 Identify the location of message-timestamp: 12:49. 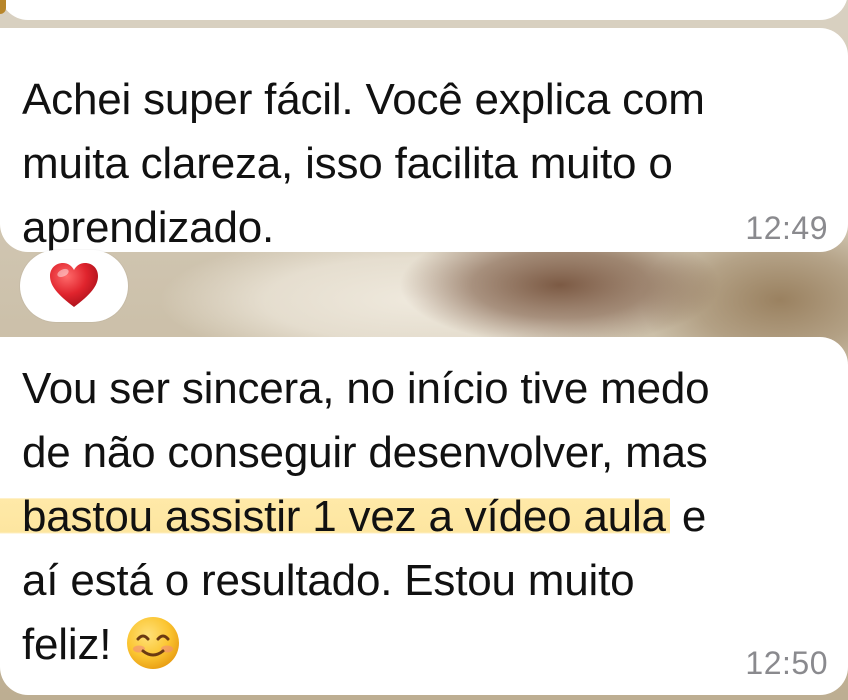
(786, 228).